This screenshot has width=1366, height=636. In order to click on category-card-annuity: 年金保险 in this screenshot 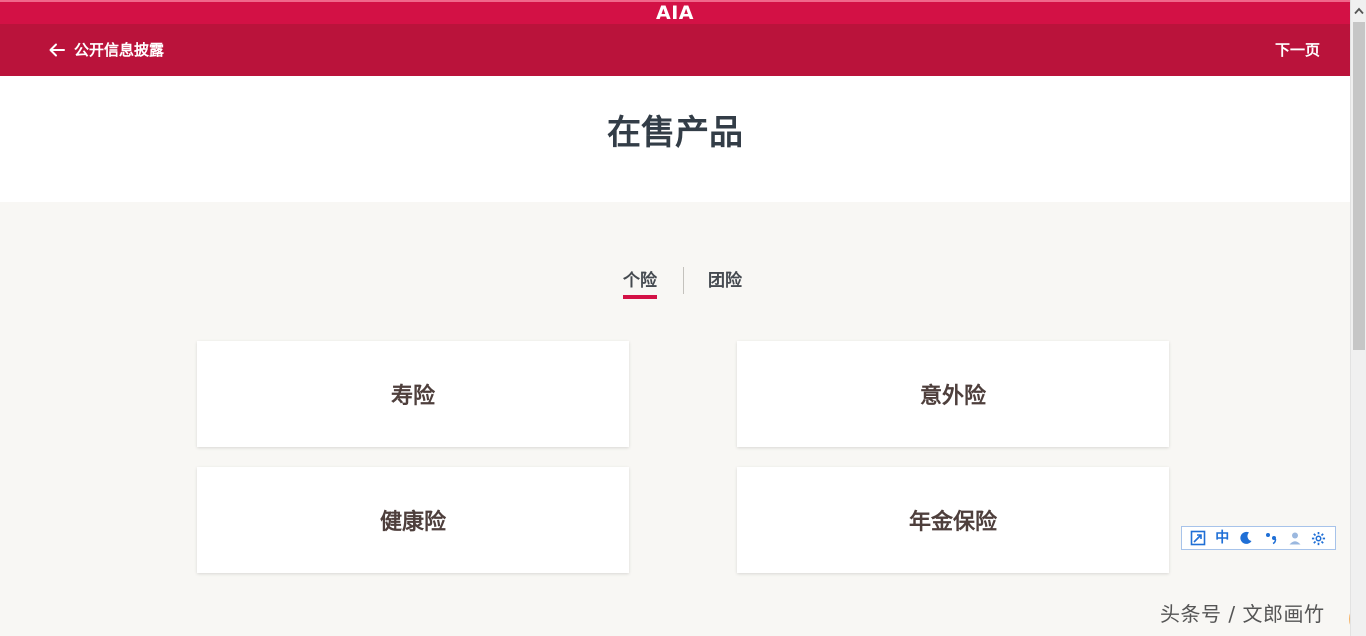, I will do `click(953, 520)`.